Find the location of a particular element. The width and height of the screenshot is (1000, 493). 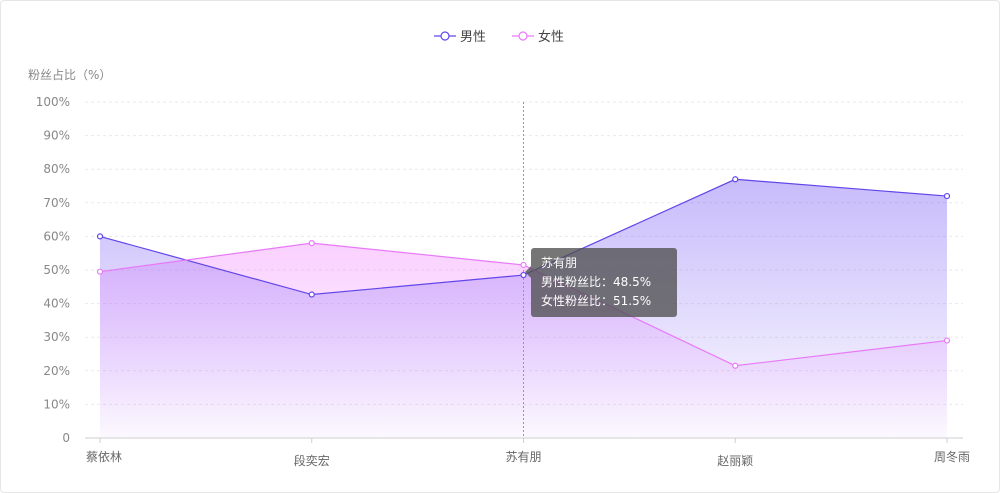

y-tick-labels: 0 10% 20% 30% 40% 50% 60% 70% 80% 90% 100% is located at coordinates (53, 270).